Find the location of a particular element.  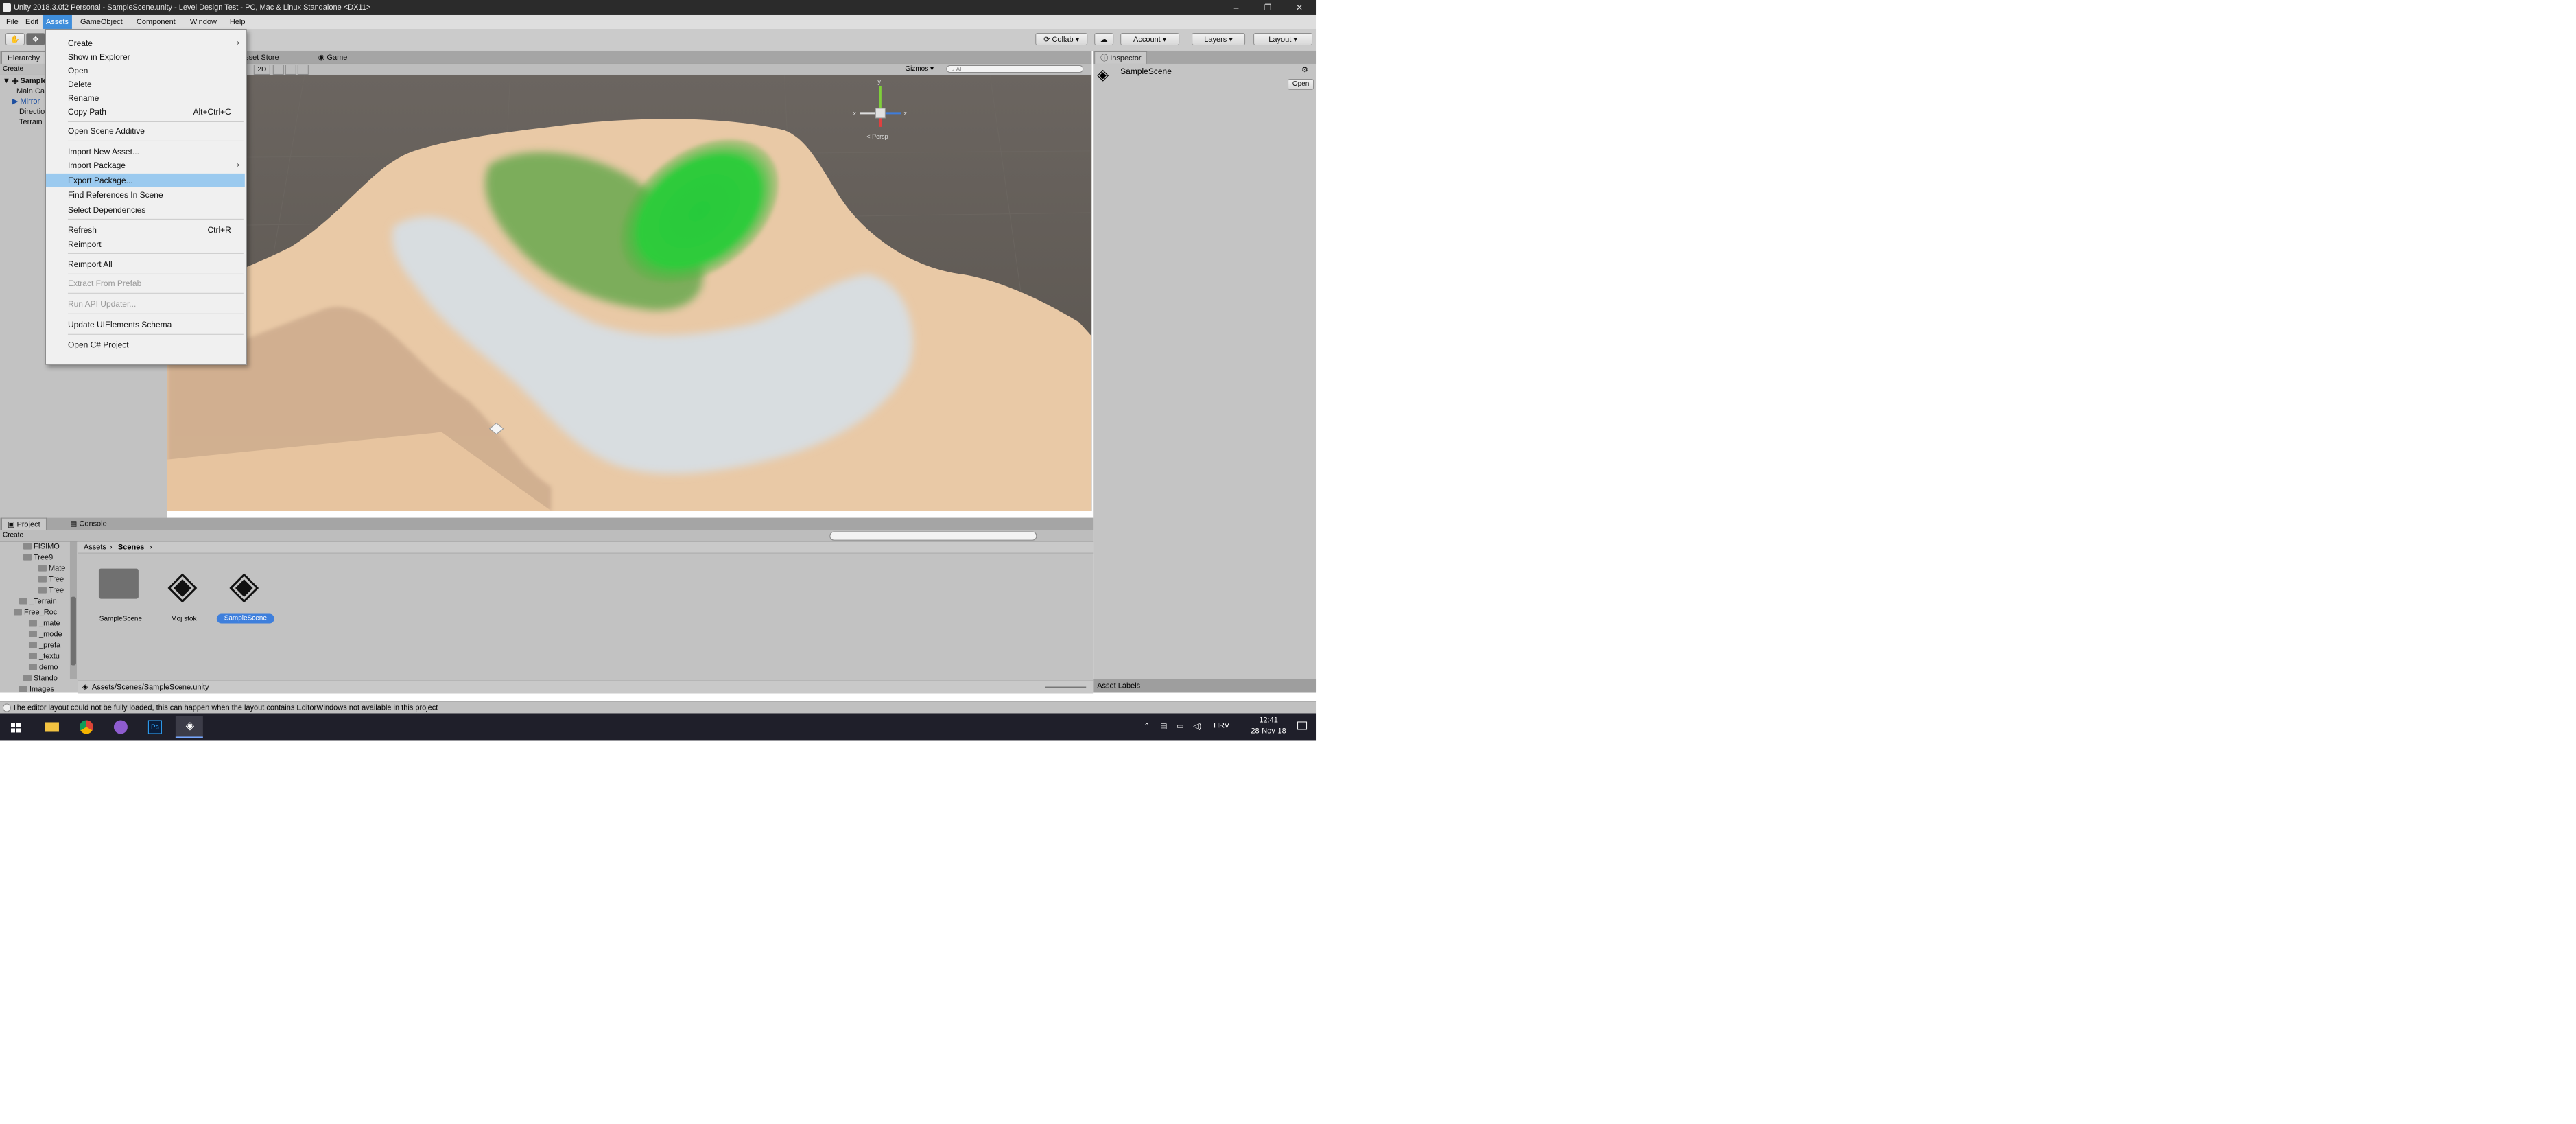

menu-item-reimport: Reimport is located at coordinates (145, 244).